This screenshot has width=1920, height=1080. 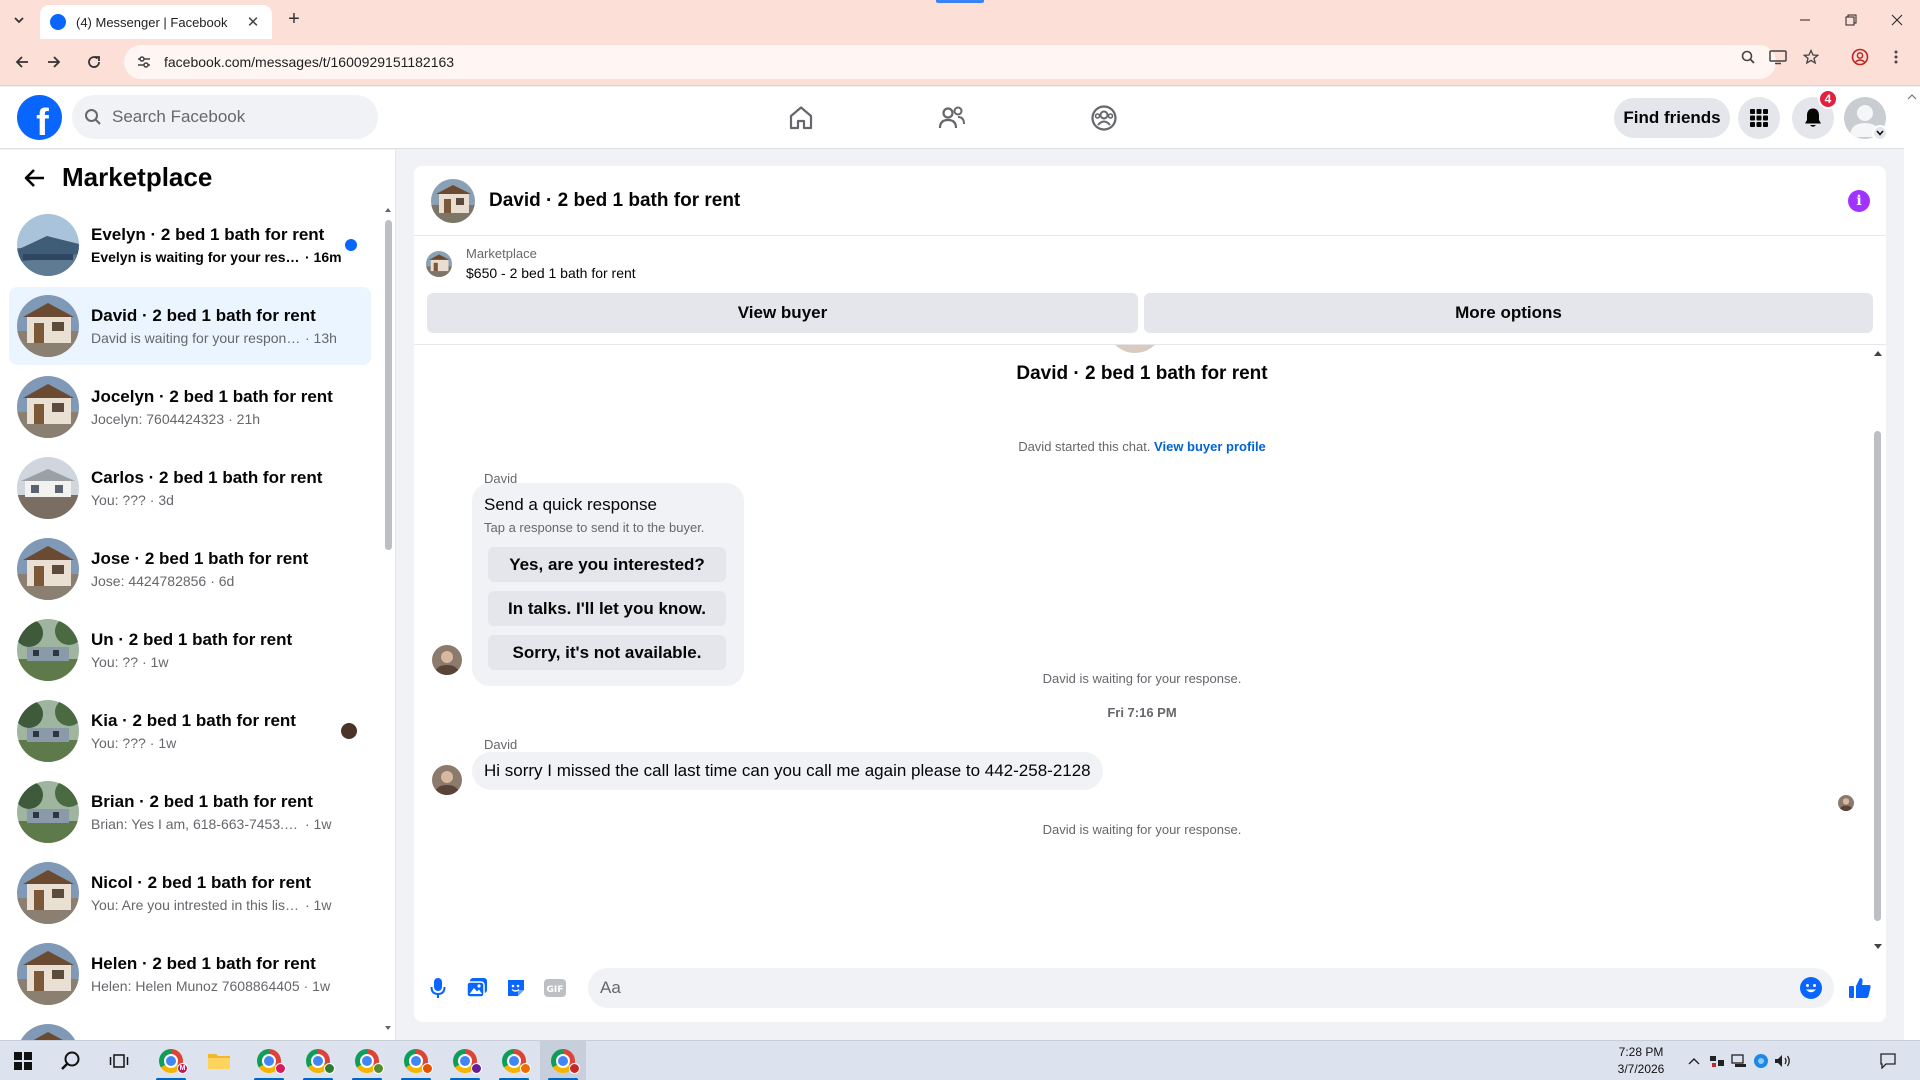 What do you see at coordinates (195, 986) in the screenshot?
I see `last-message: Helen: Helen Munoz 7608864405` at bounding box center [195, 986].